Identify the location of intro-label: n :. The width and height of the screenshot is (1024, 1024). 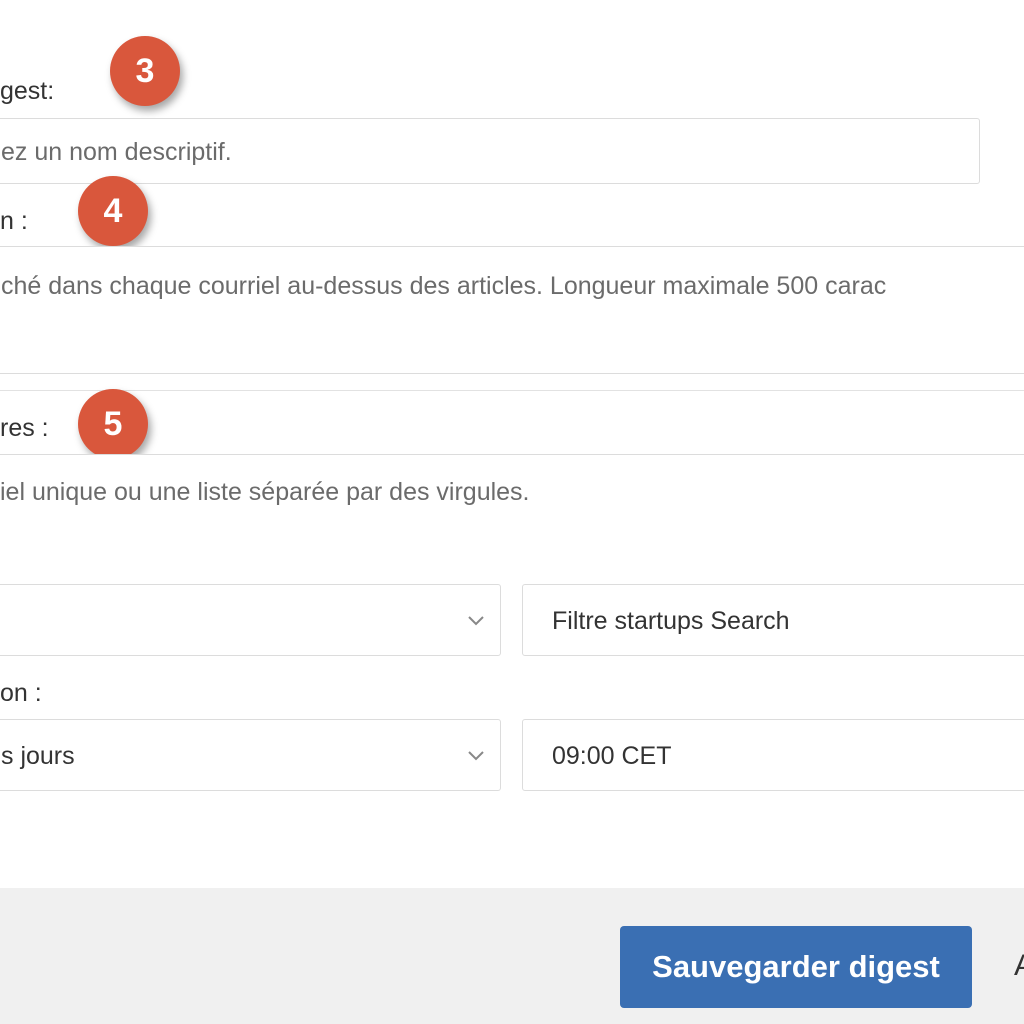
(14, 221).